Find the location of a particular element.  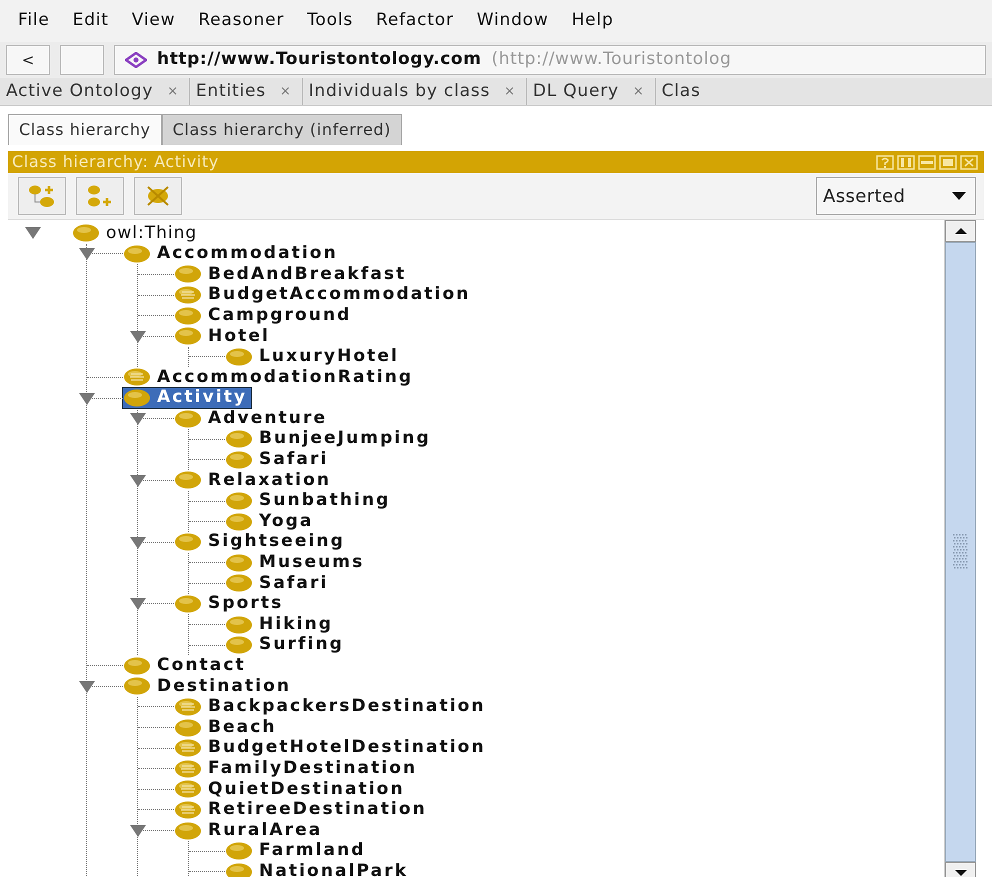

scroll-up-icon is located at coordinates (961, 231).